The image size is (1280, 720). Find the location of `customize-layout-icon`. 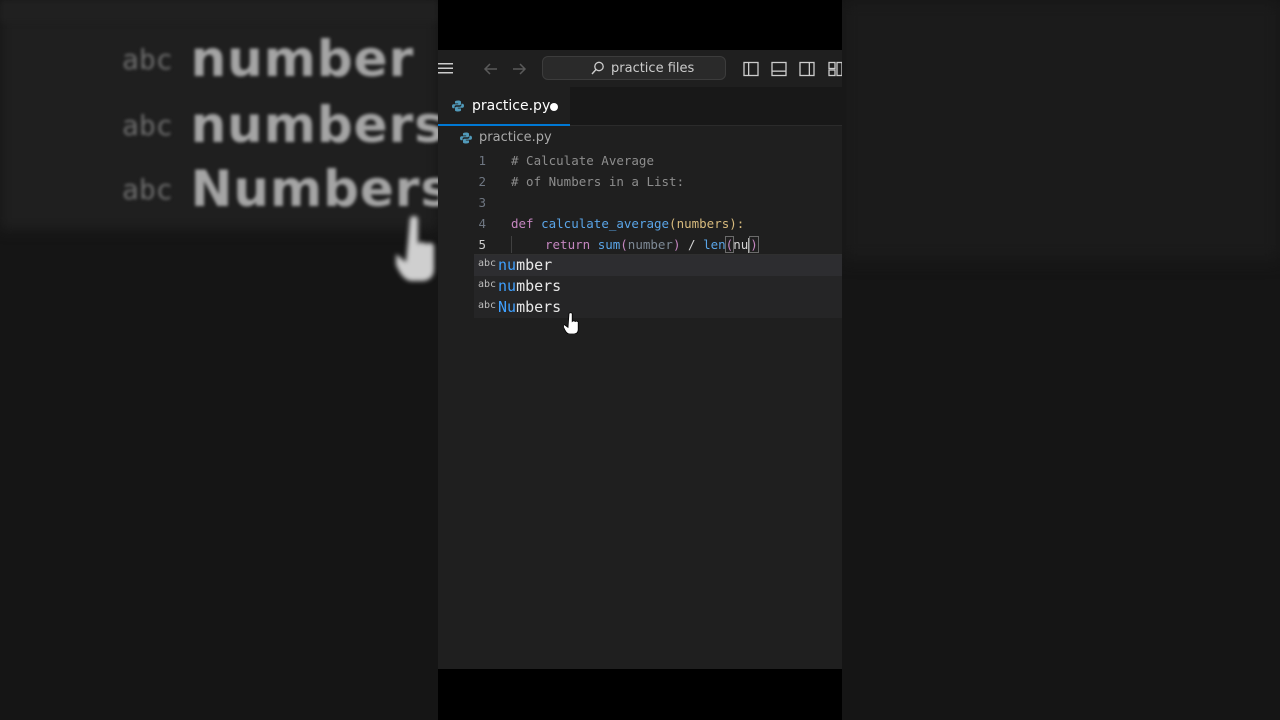

customize-layout-icon is located at coordinates (835, 69).